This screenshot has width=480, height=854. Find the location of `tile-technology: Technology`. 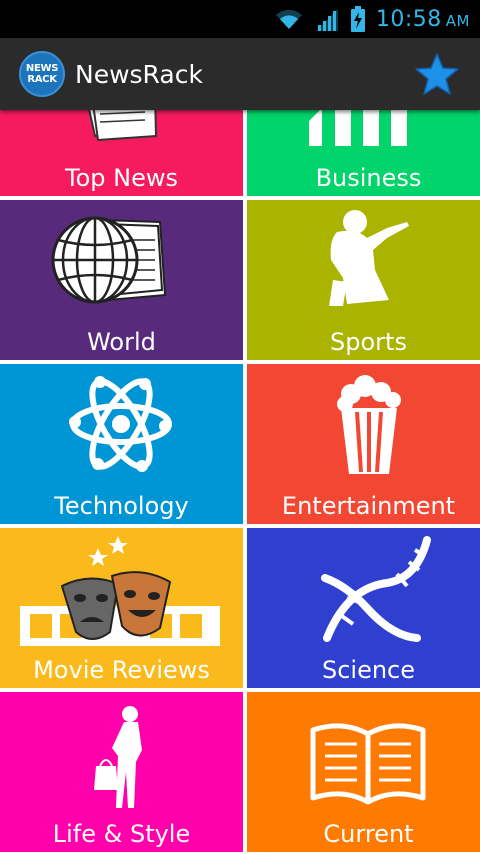

tile-technology: Technology is located at coordinates (121, 444).